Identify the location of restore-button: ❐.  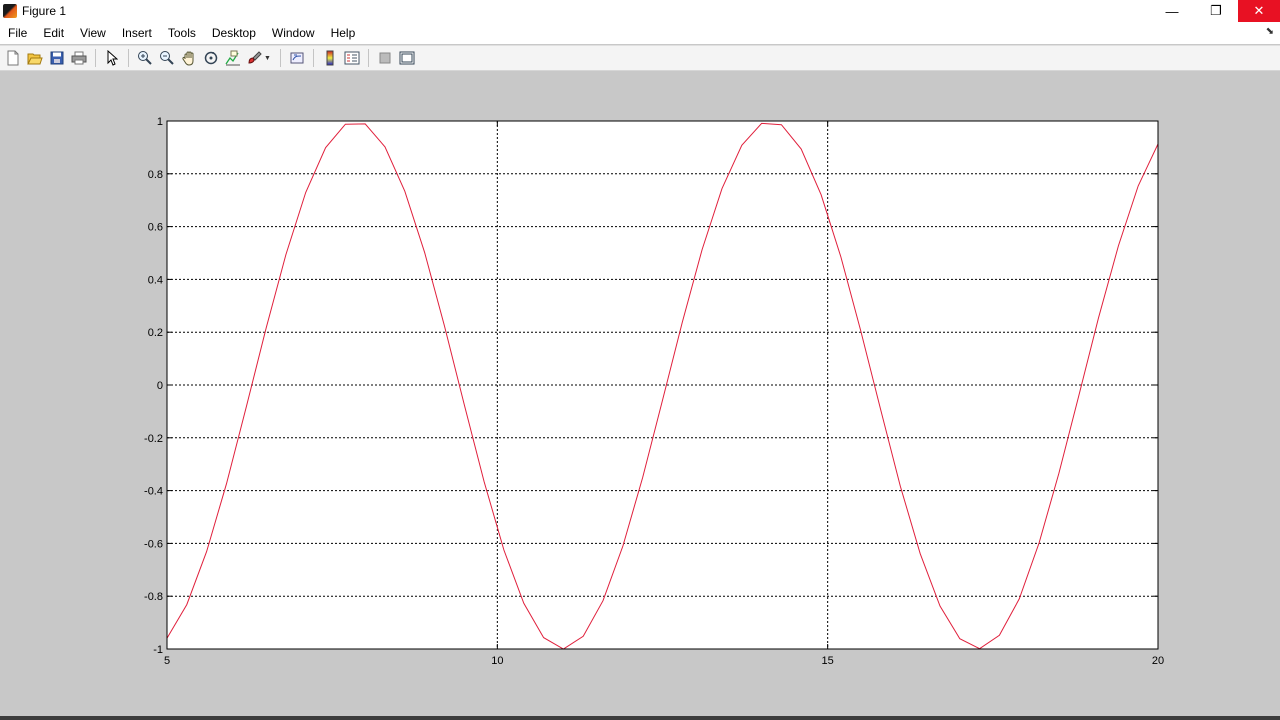
(1216, 11).